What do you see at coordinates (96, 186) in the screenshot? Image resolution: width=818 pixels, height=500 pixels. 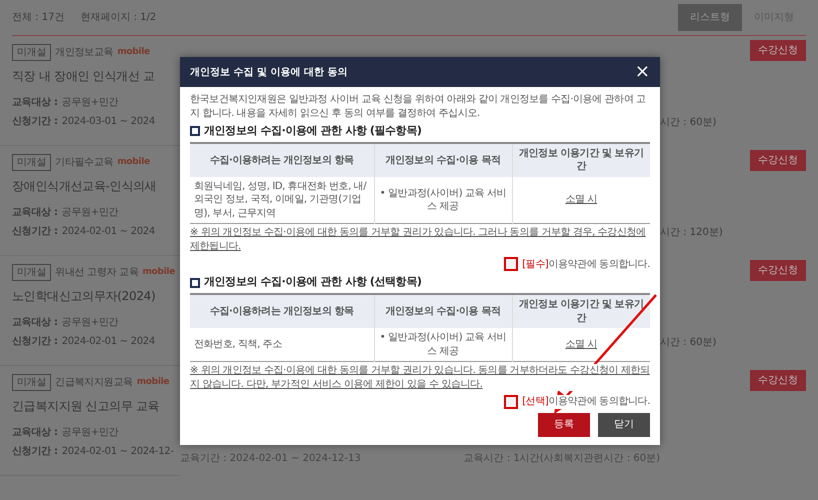 I see `course-title: 장애인식개선교육-인식의새` at bounding box center [96, 186].